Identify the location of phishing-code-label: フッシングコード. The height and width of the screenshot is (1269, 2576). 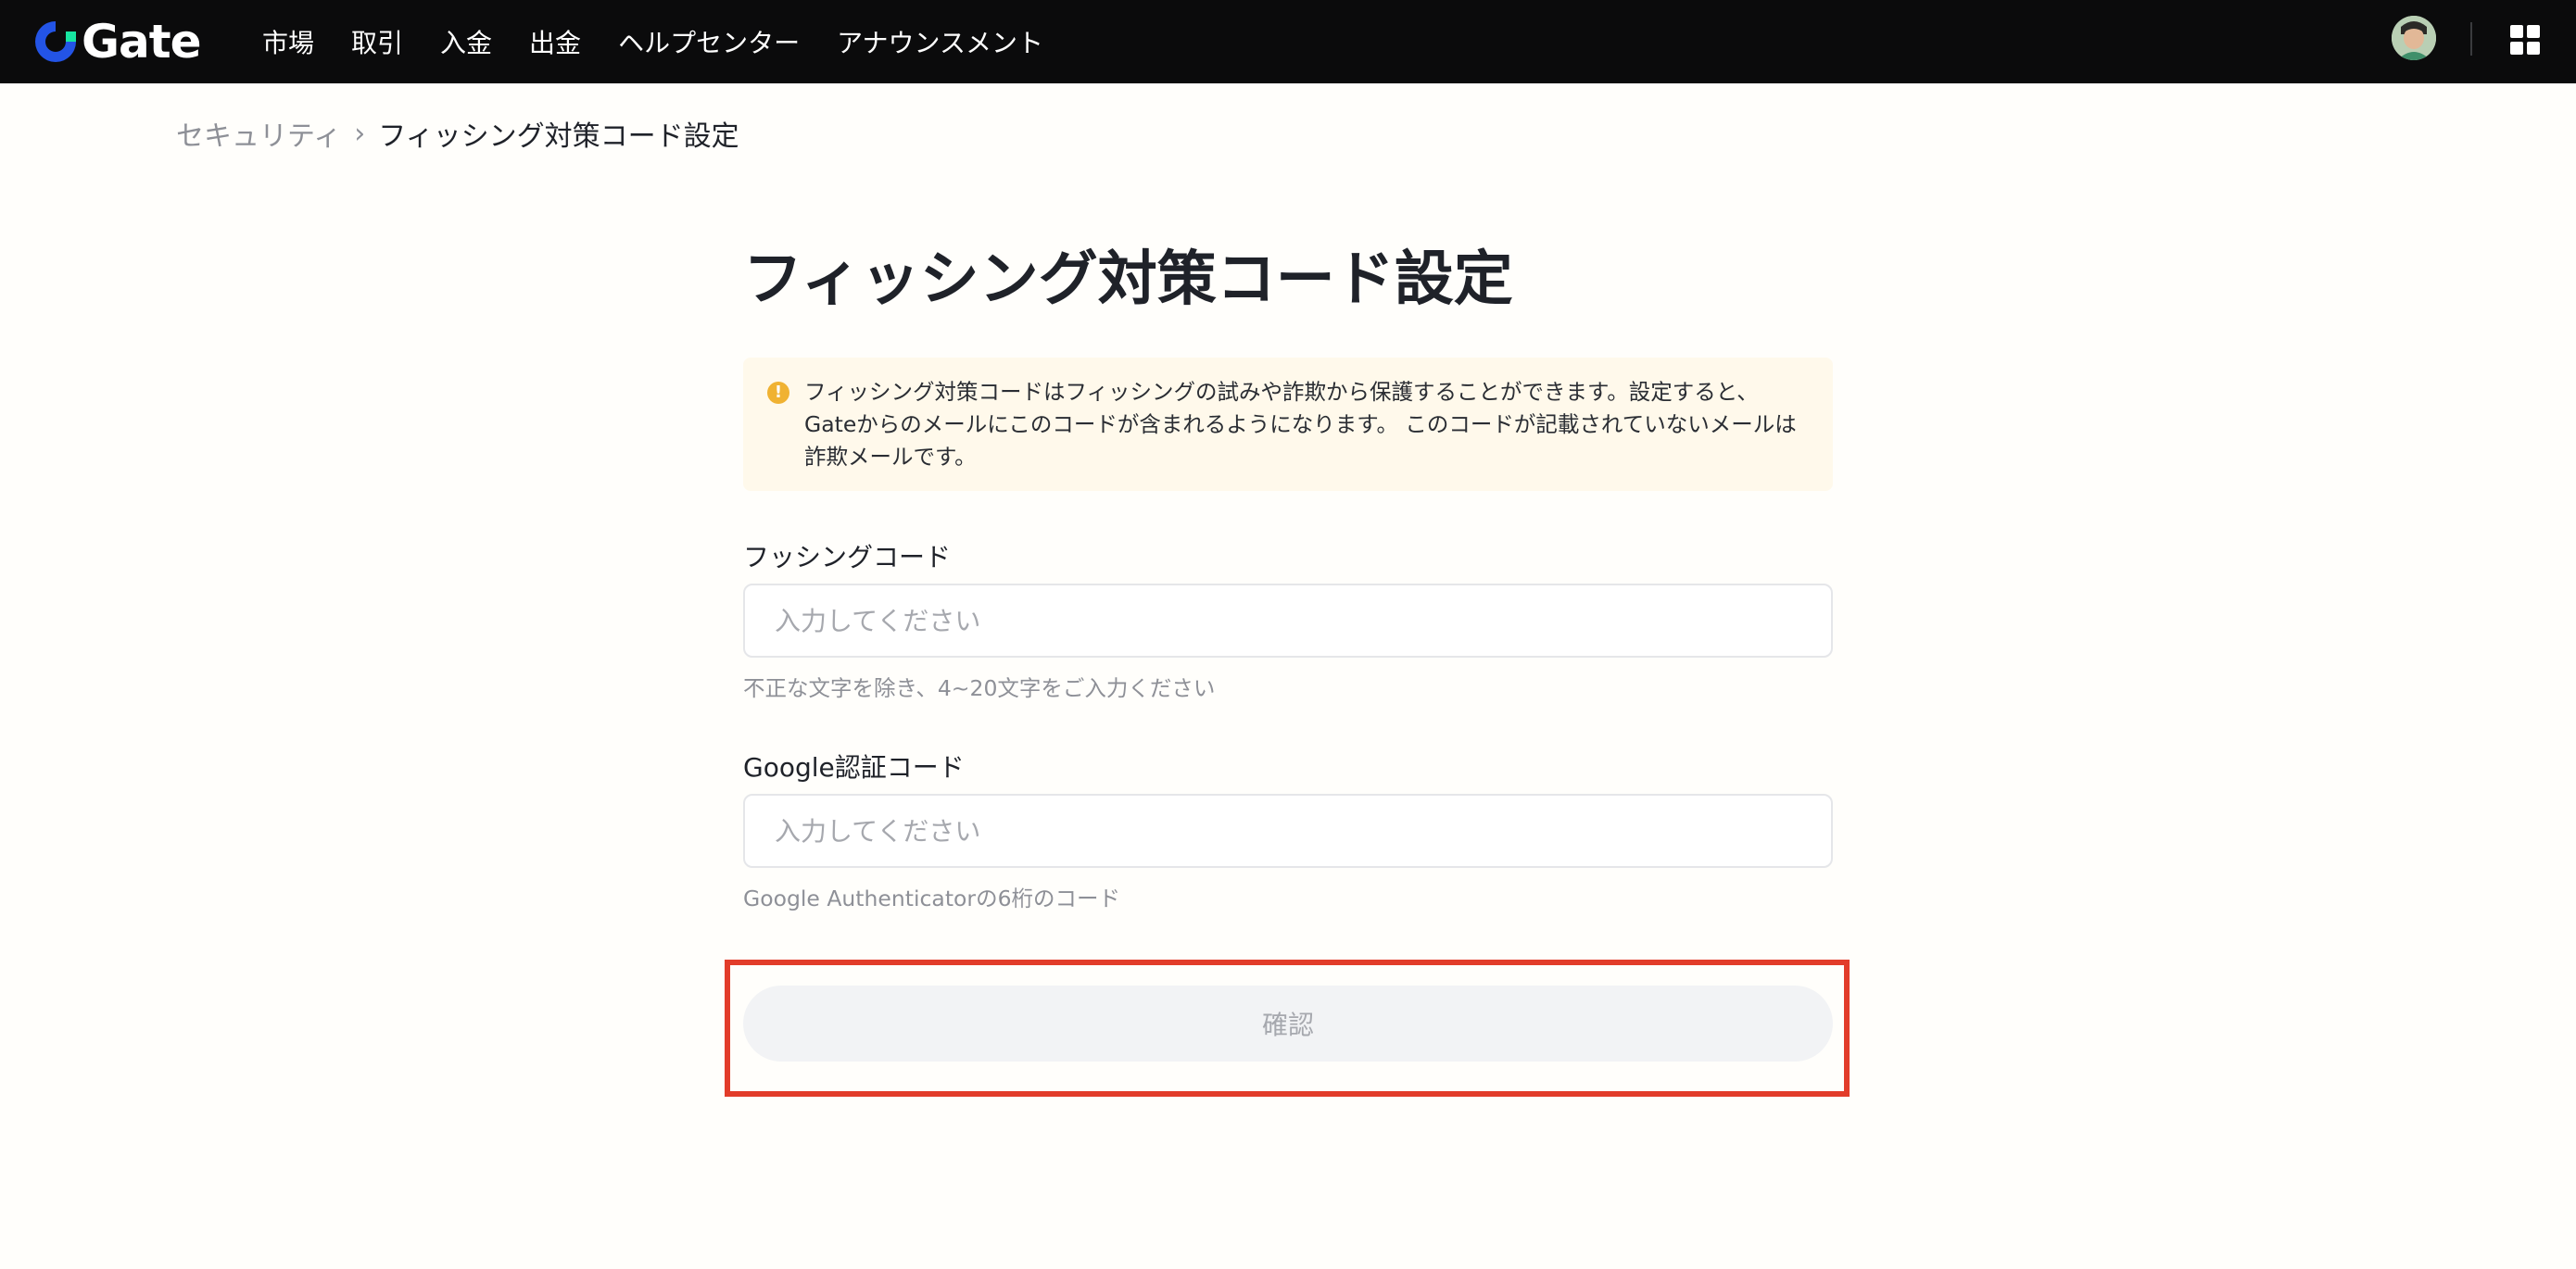
(847, 557).